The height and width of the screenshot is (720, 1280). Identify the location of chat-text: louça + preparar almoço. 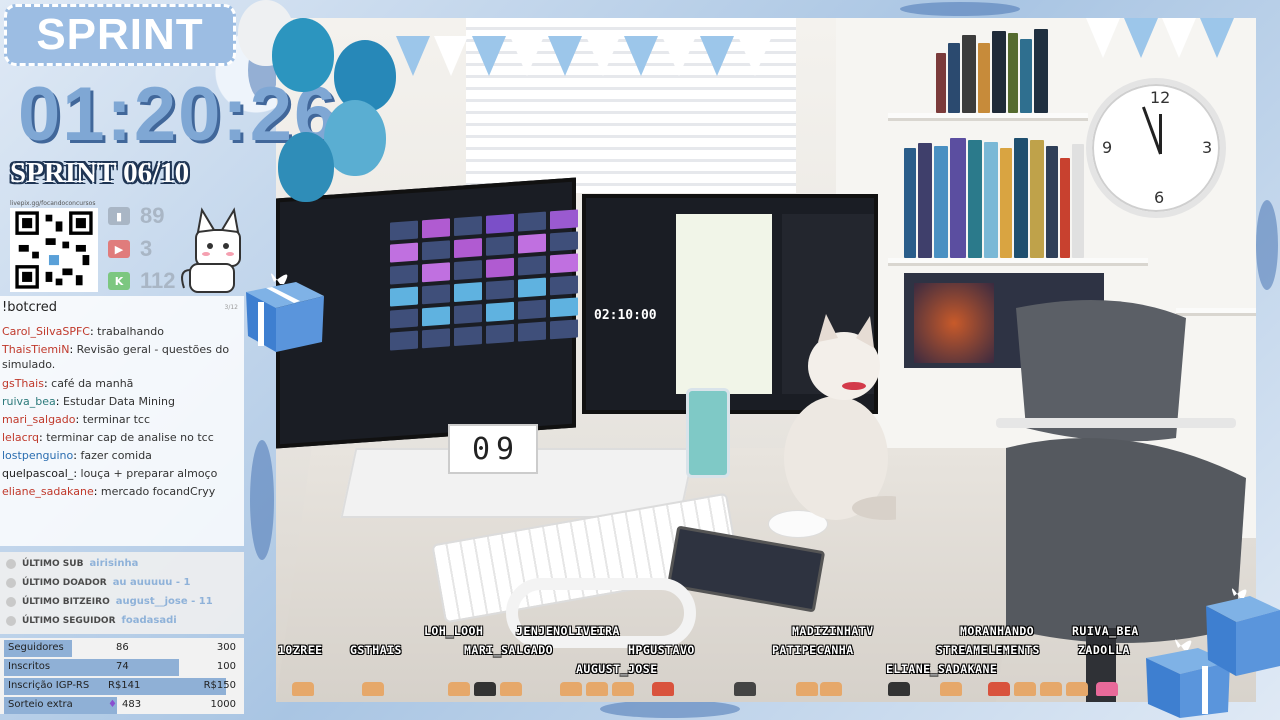
(149, 473).